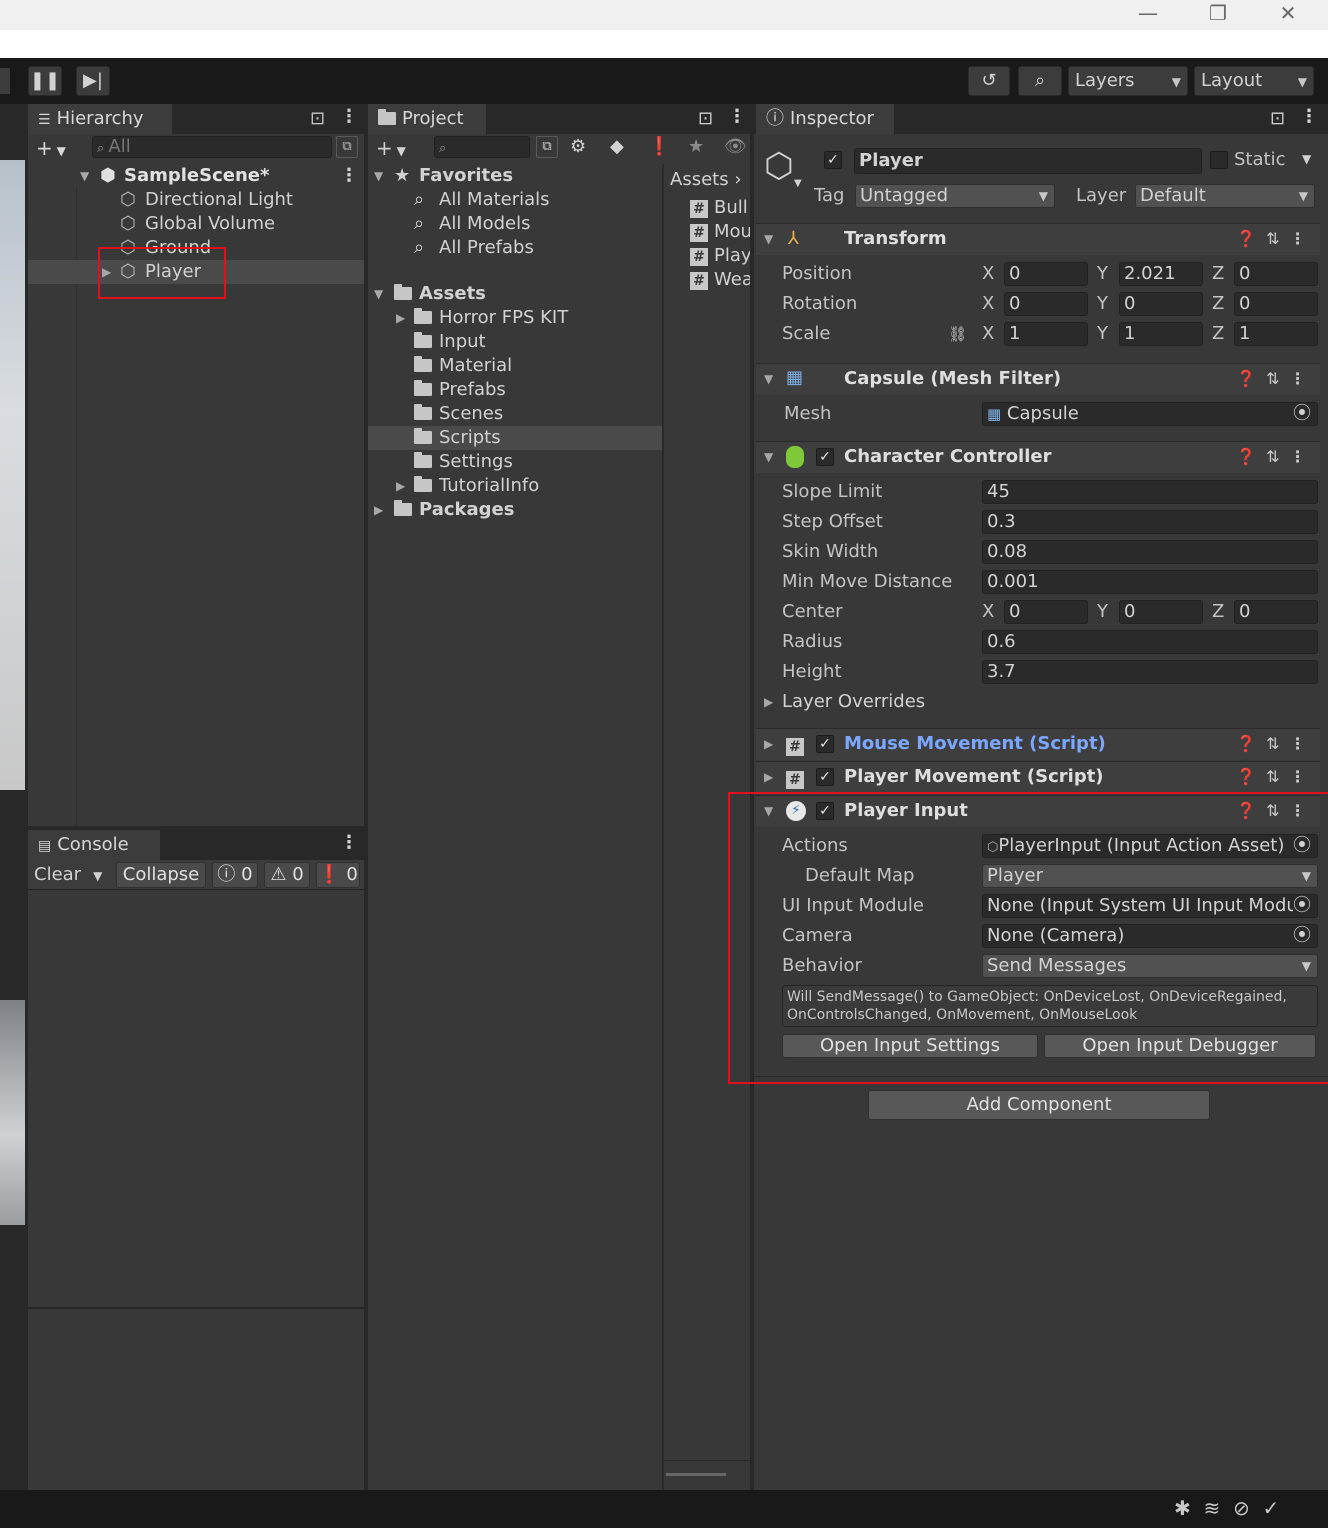 This screenshot has height=1528, width=1328. I want to click on min-move-distance-field: 0.001, so click(1150, 582).